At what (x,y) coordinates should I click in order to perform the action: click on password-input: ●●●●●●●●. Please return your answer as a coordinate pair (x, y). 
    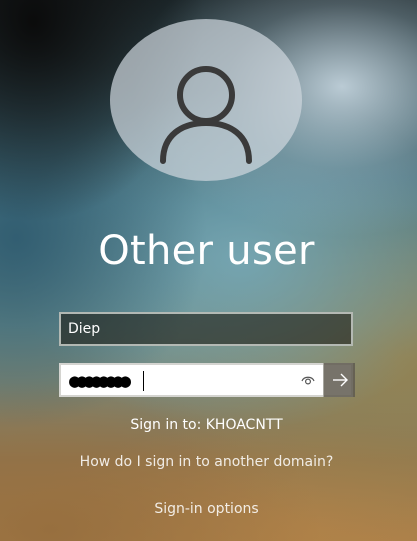
    Looking at the image, I should click on (100, 381).